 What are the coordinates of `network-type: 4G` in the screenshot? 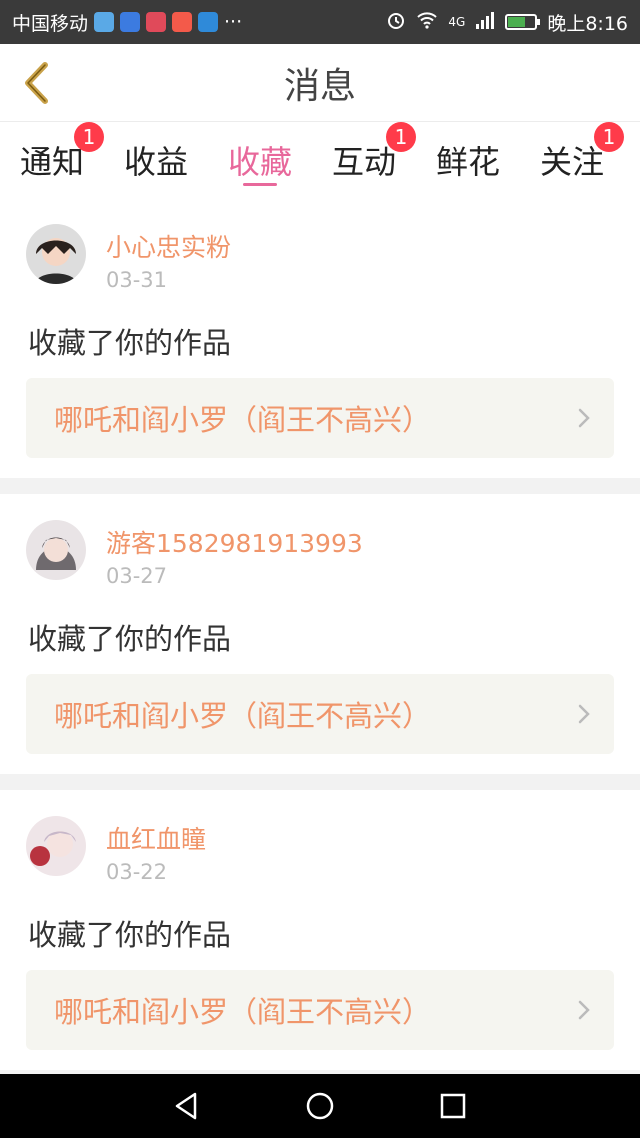 It's located at (457, 22).